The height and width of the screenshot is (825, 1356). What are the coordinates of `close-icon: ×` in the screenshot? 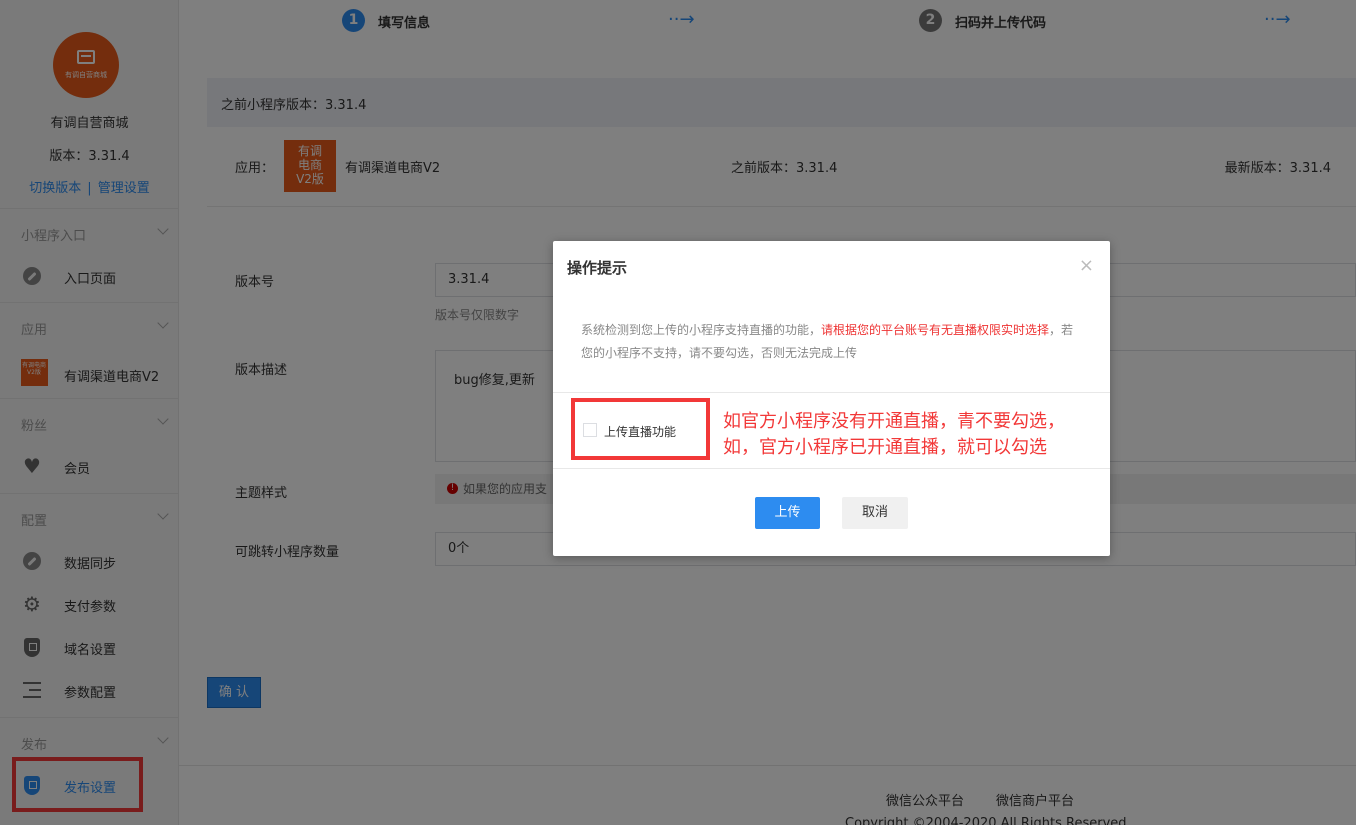 It's located at (1086, 265).